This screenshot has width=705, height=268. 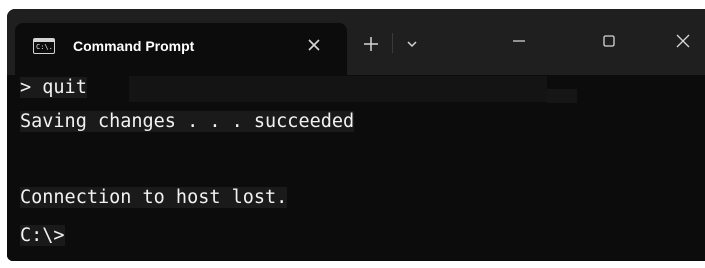 I want to click on chevron-down-icon, so click(x=412, y=44).